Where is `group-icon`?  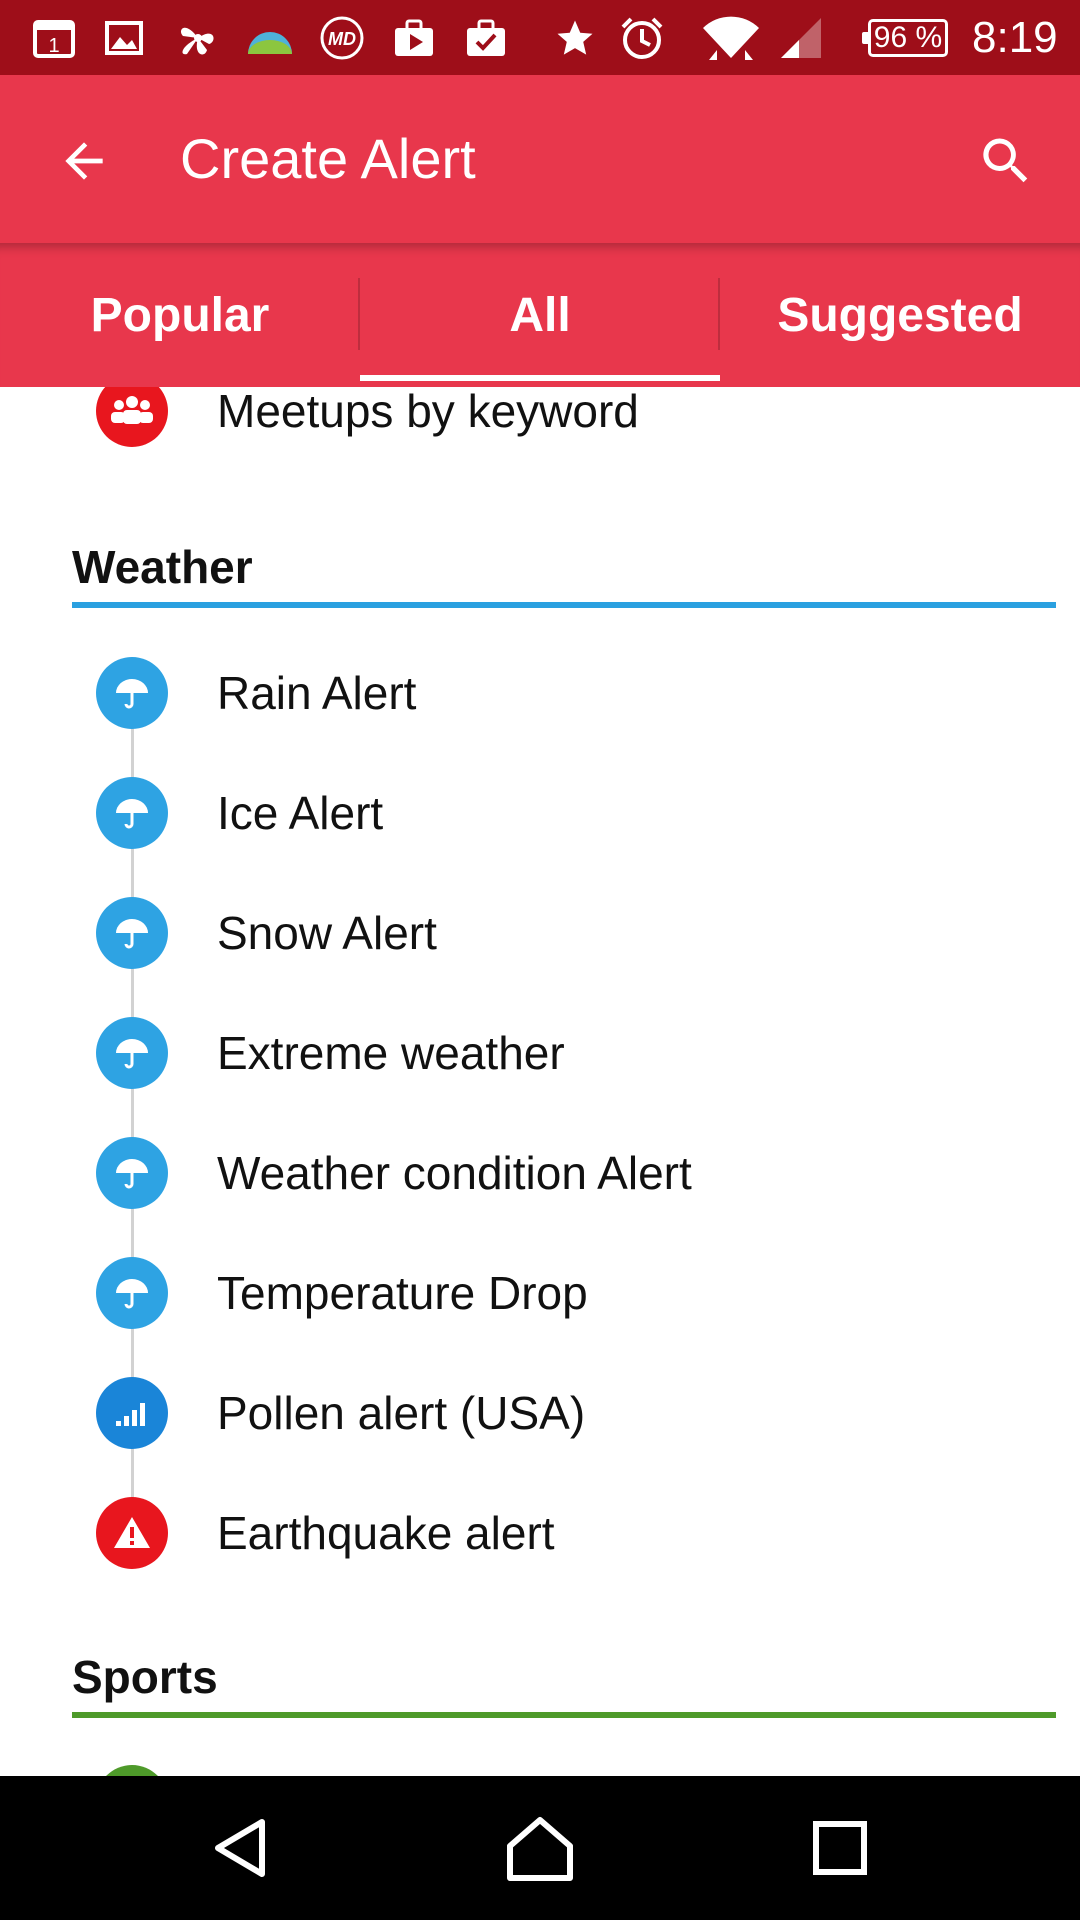
group-icon is located at coordinates (132, 417).